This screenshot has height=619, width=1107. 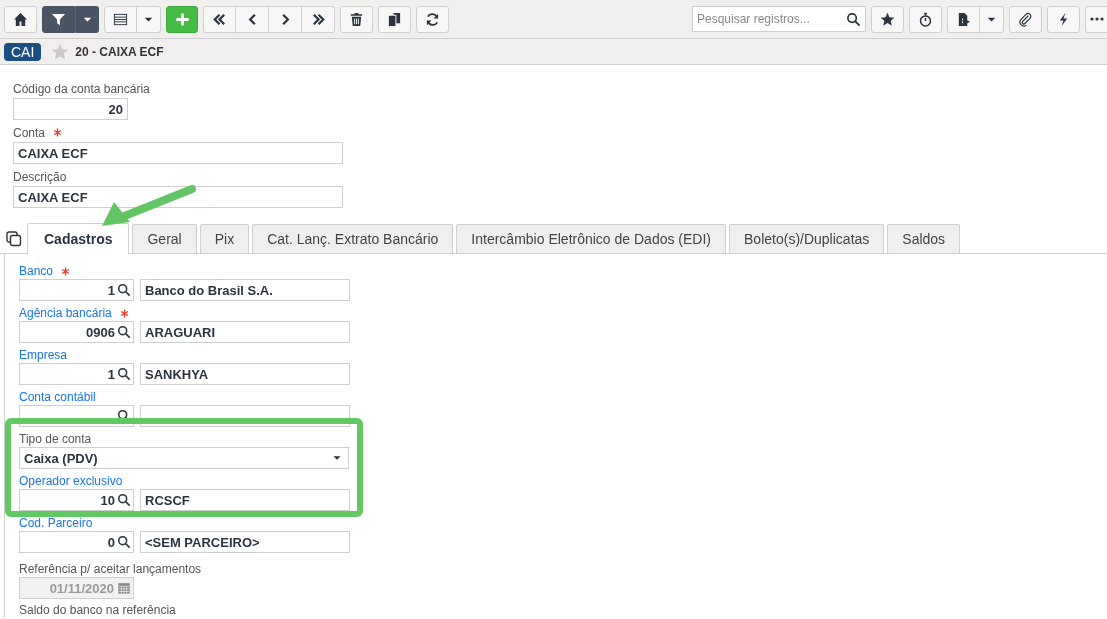 I want to click on previous-record-button, so click(x=252, y=19).